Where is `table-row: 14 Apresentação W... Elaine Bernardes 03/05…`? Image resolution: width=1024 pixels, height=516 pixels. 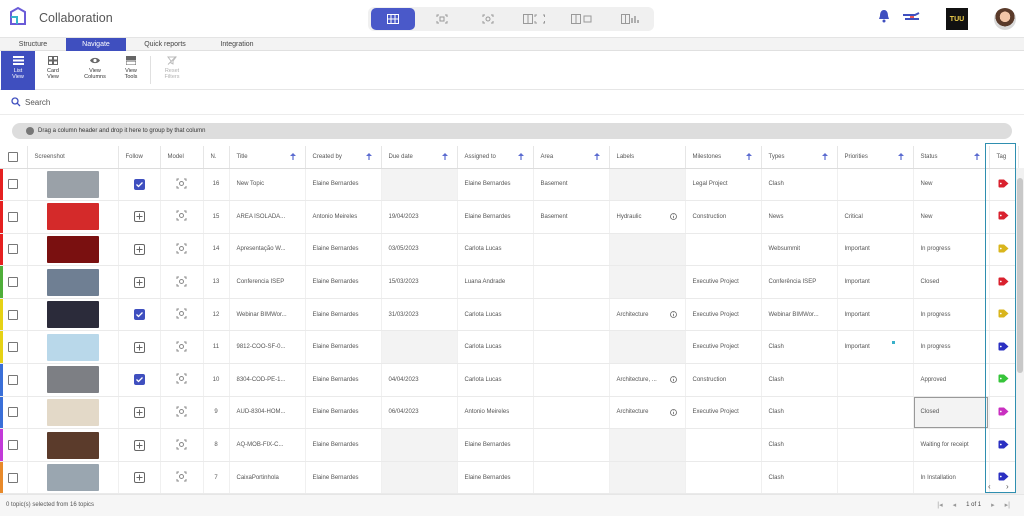
table-row: 14 Apresentação W... Elaine Bernardes 03/05… is located at coordinates (509, 250).